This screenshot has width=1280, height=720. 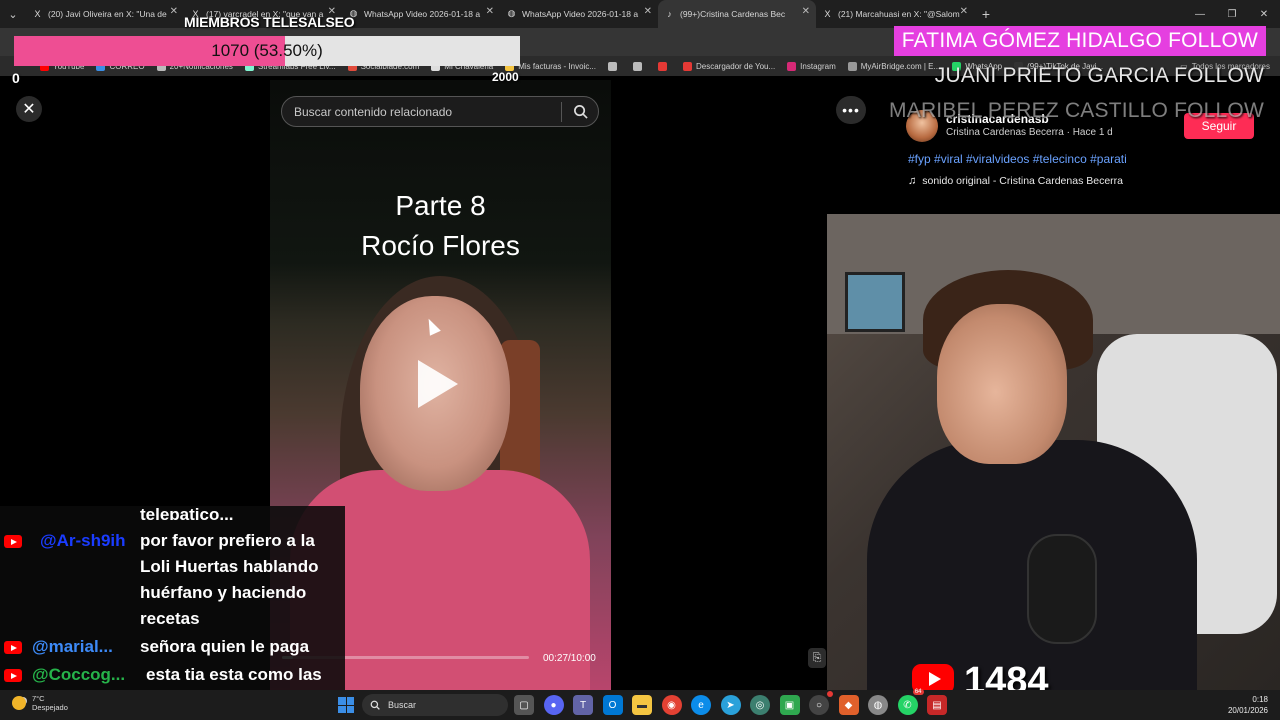 What do you see at coordinates (569, 658) in the screenshot?
I see `video-time: 00:27/10:00` at bounding box center [569, 658].